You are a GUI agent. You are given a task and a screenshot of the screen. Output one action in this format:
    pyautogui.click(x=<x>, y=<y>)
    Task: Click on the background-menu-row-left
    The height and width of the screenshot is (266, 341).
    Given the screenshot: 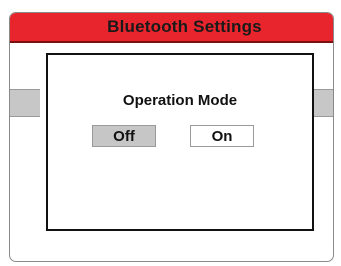 What is the action you would take?
    pyautogui.click(x=25, y=103)
    